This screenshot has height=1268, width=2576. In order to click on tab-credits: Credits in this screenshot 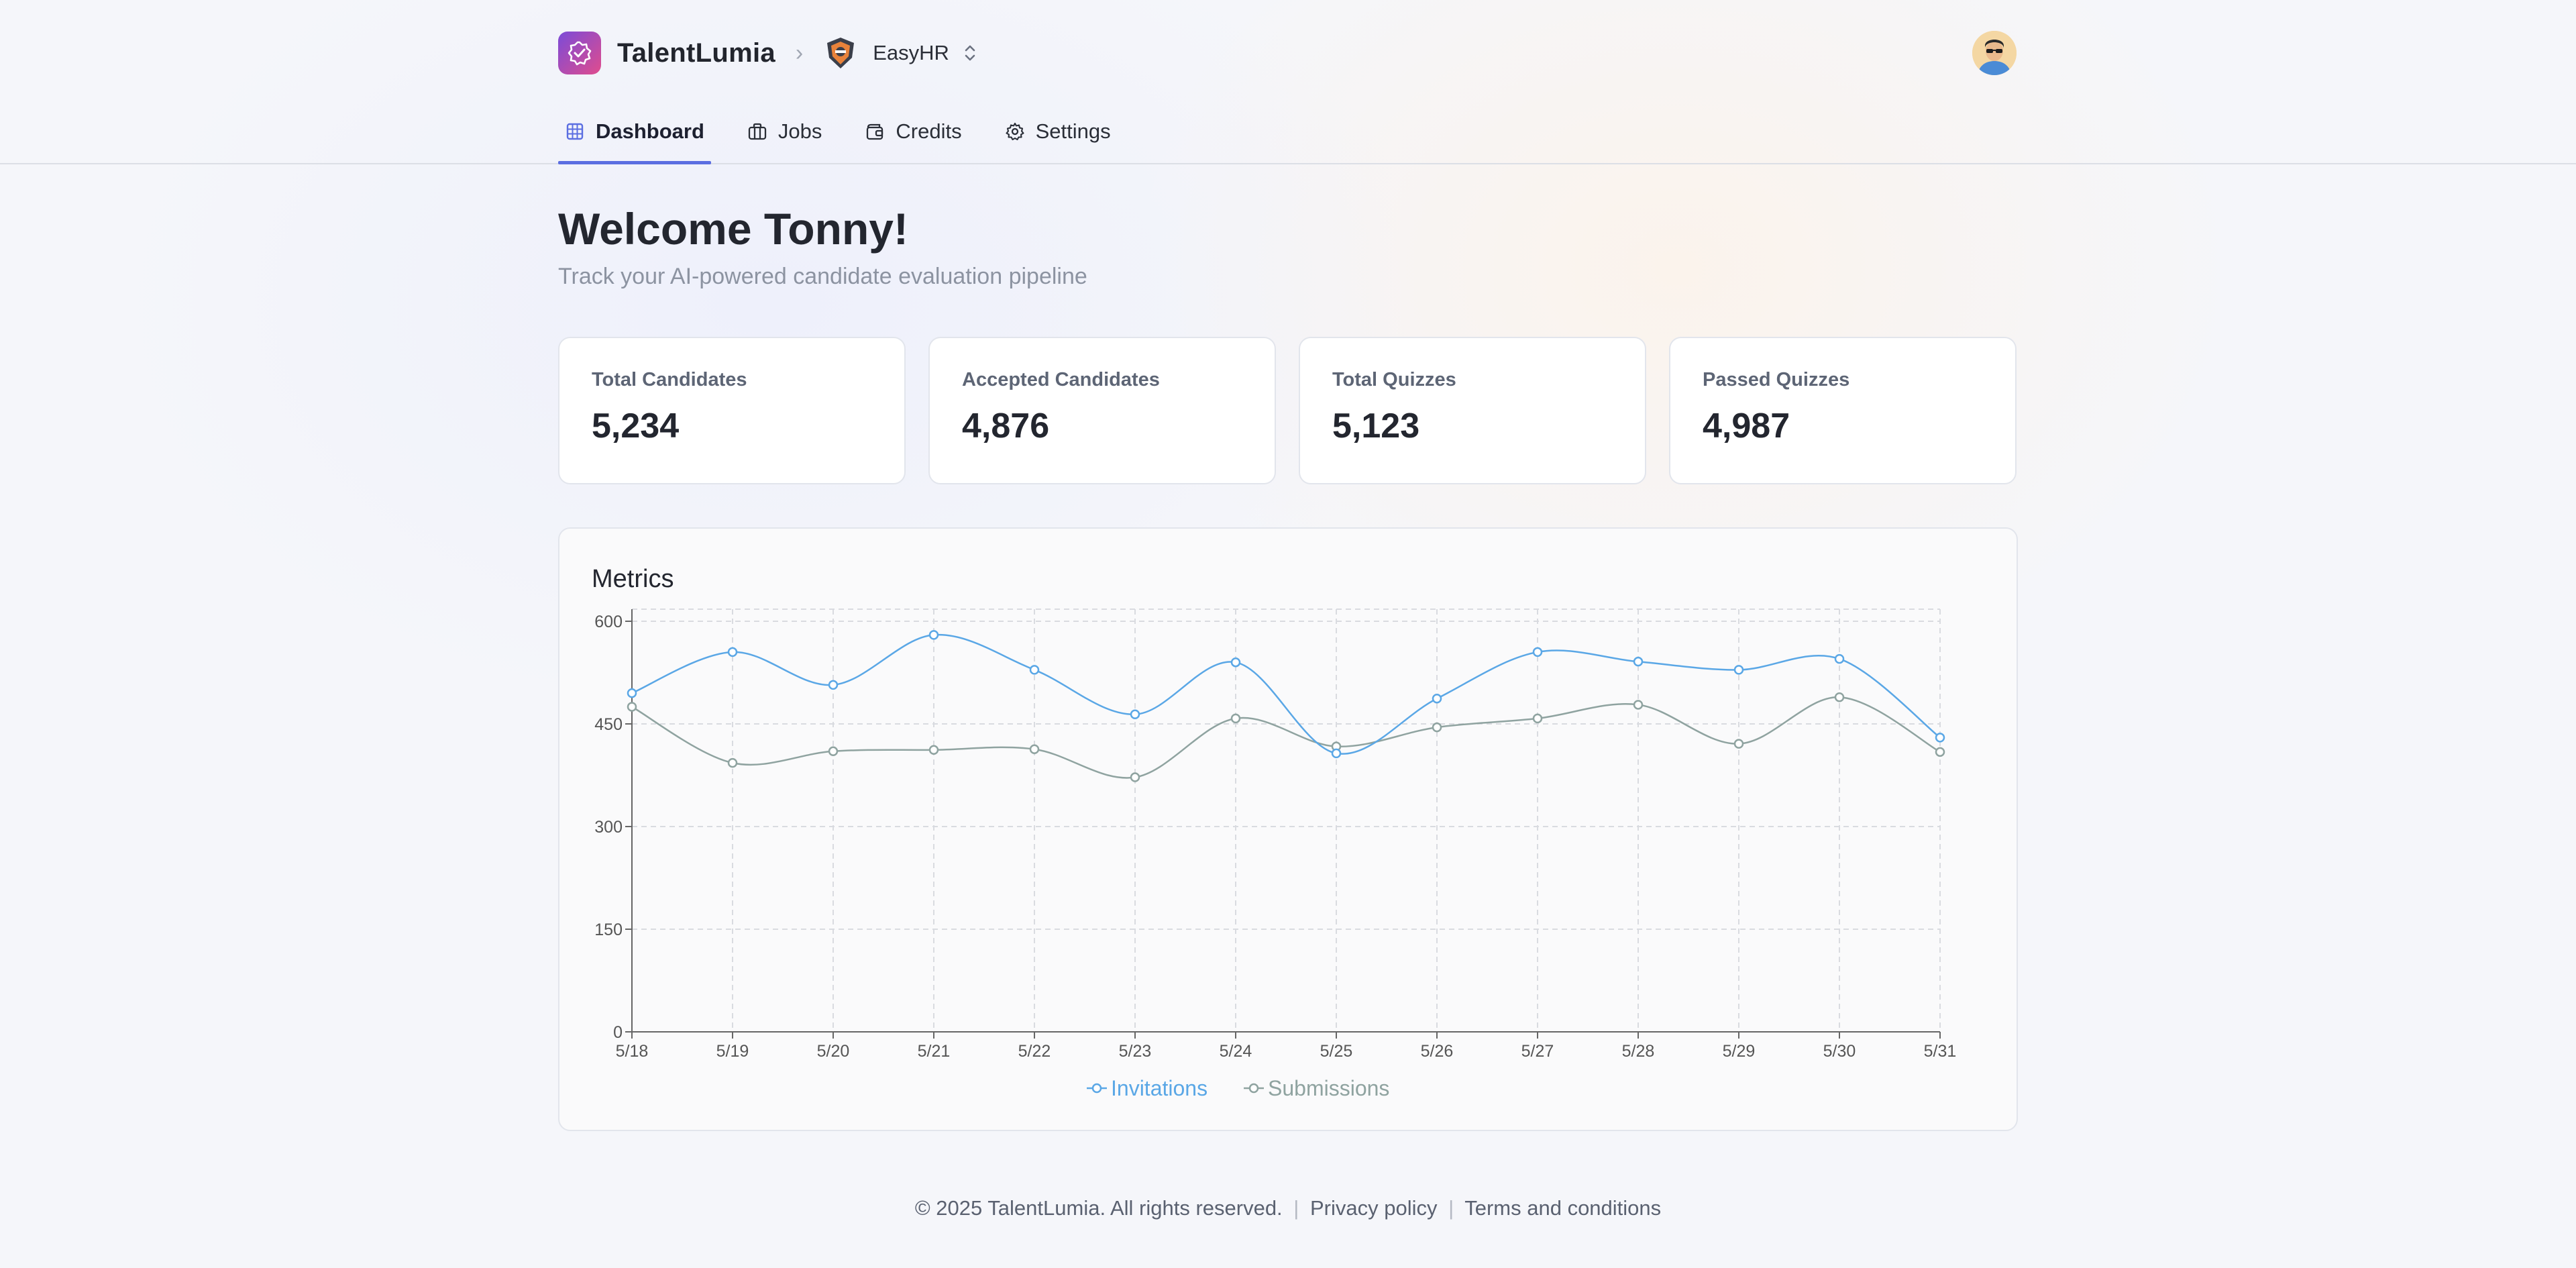, I will do `click(913, 131)`.